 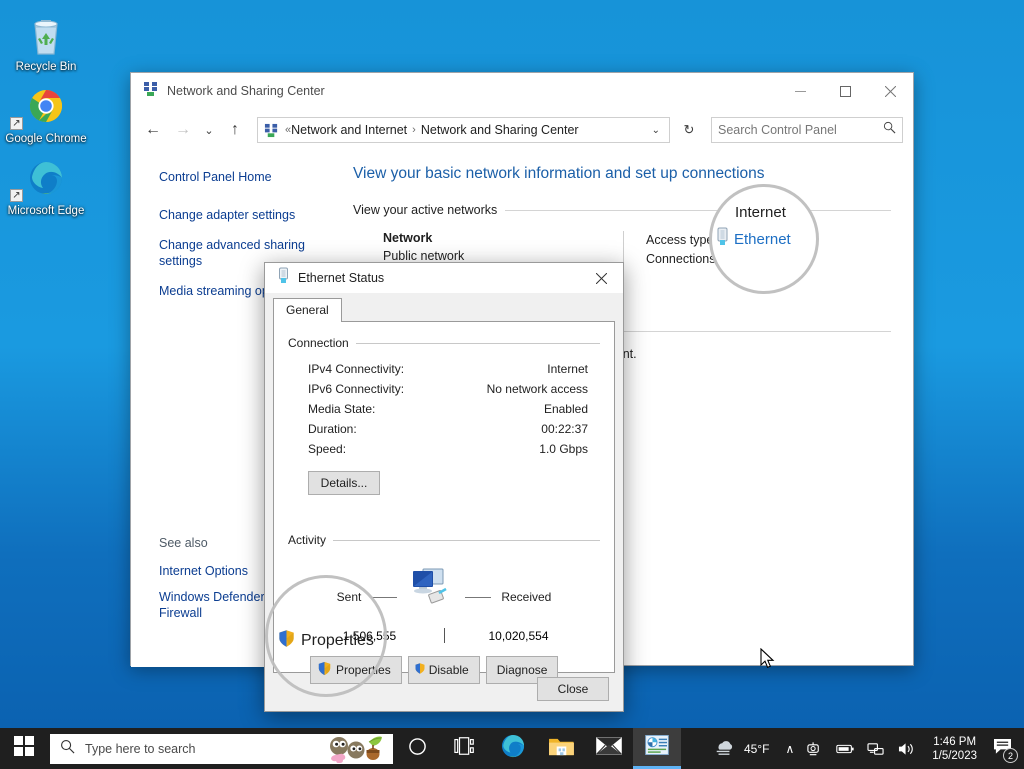 I want to click on activity-values: 1,506,555 10,020,554, so click(x=444, y=635).